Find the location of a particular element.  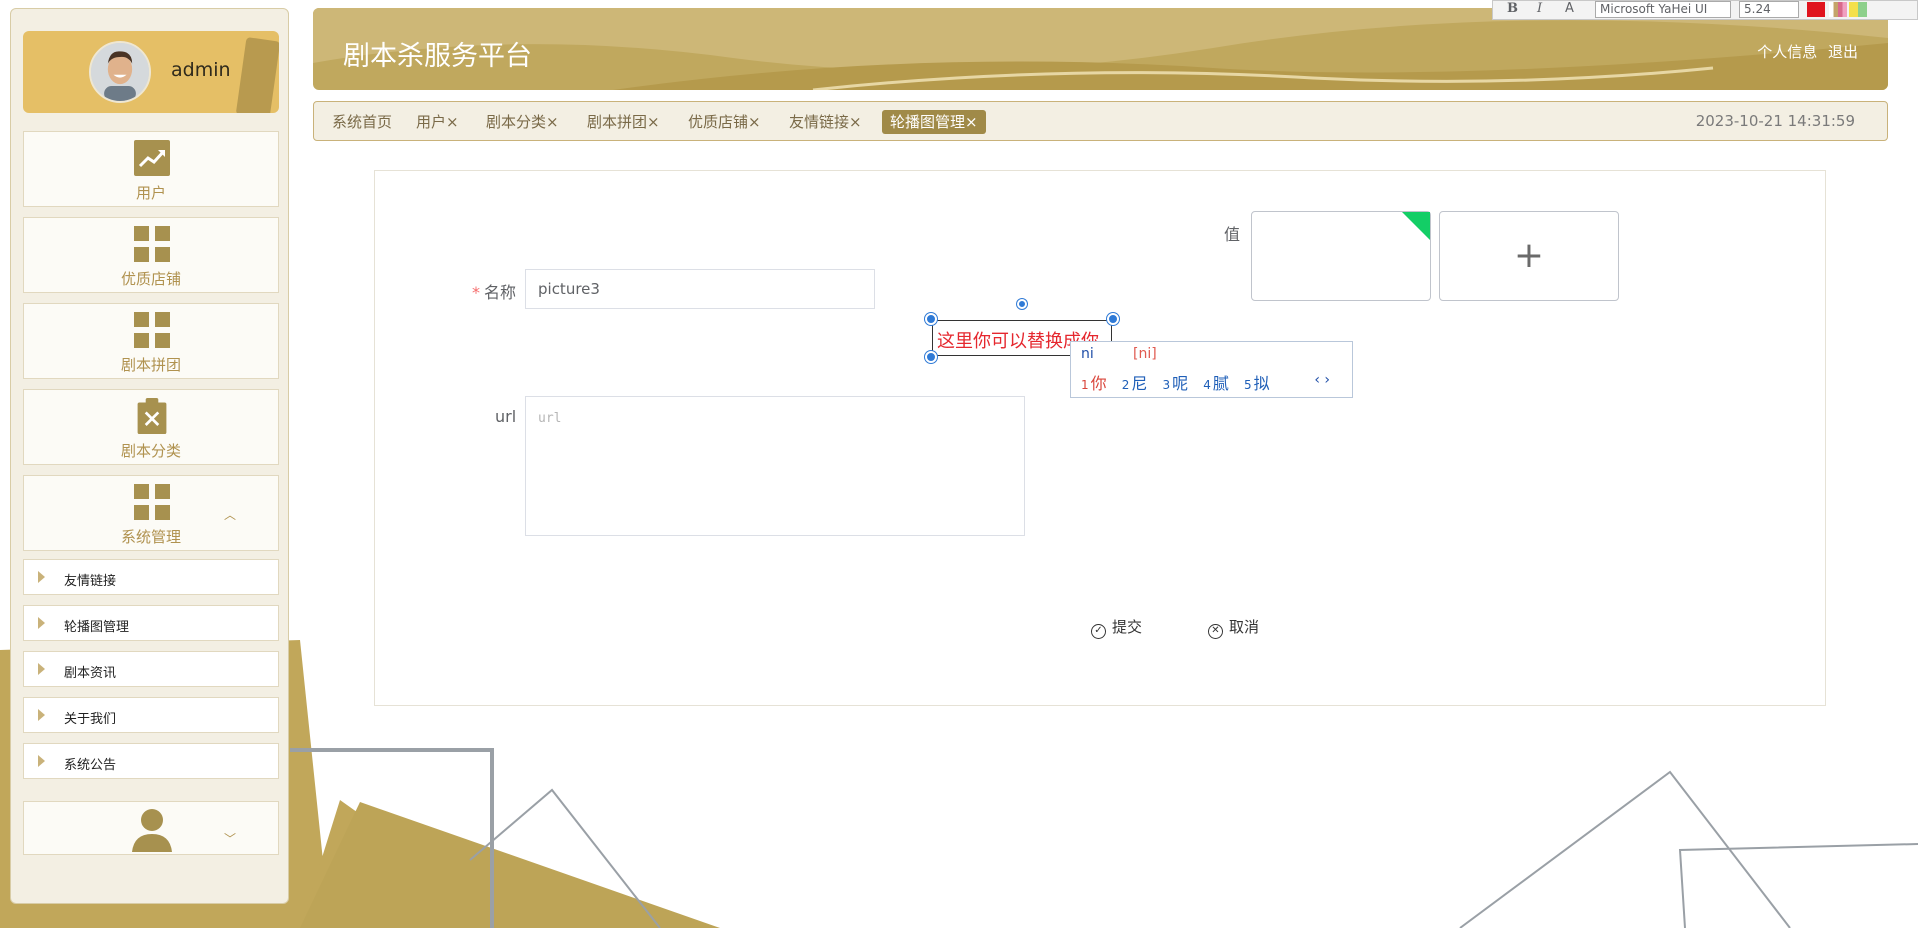

header-links: 个人信息 退出 is located at coordinates (1804, 51).